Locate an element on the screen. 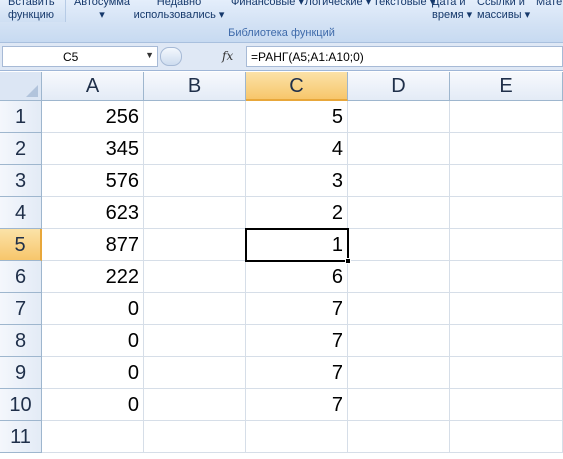  row-header-10: 10 is located at coordinates (21, 405).